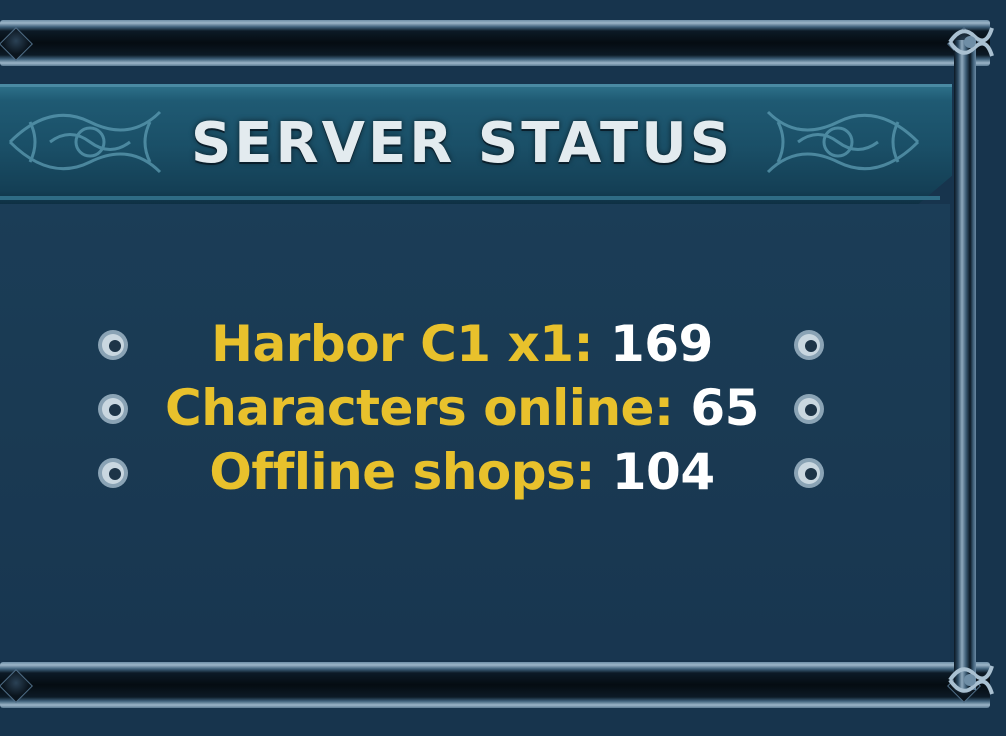 The image size is (1006, 736). What do you see at coordinates (419, 408) in the screenshot?
I see `stat-label: Characters online:` at bounding box center [419, 408].